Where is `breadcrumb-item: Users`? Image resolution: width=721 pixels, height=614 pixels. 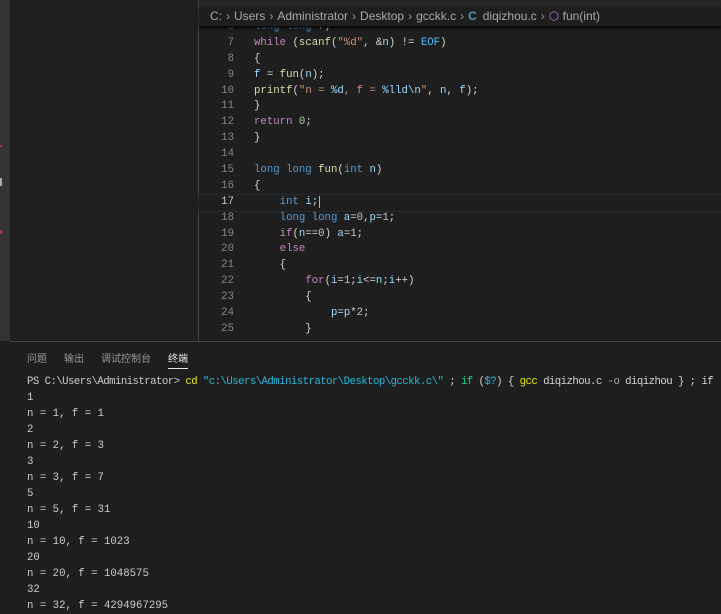
breadcrumb-item: Users is located at coordinates (249, 16).